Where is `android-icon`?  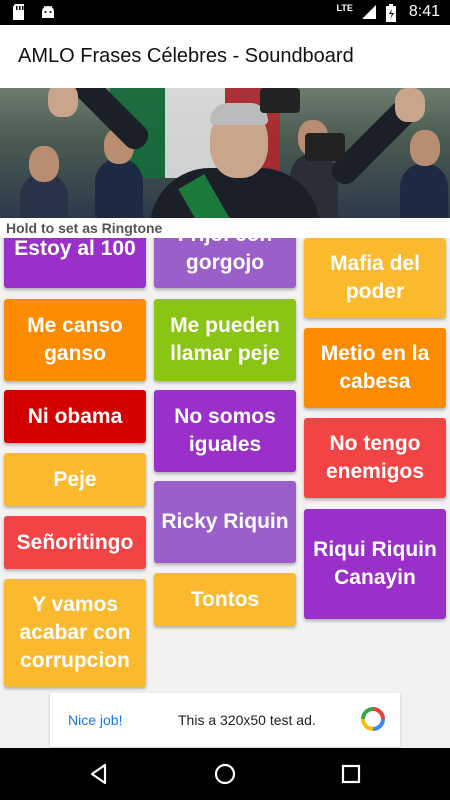
android-icon is located at coordinates (48, 12).